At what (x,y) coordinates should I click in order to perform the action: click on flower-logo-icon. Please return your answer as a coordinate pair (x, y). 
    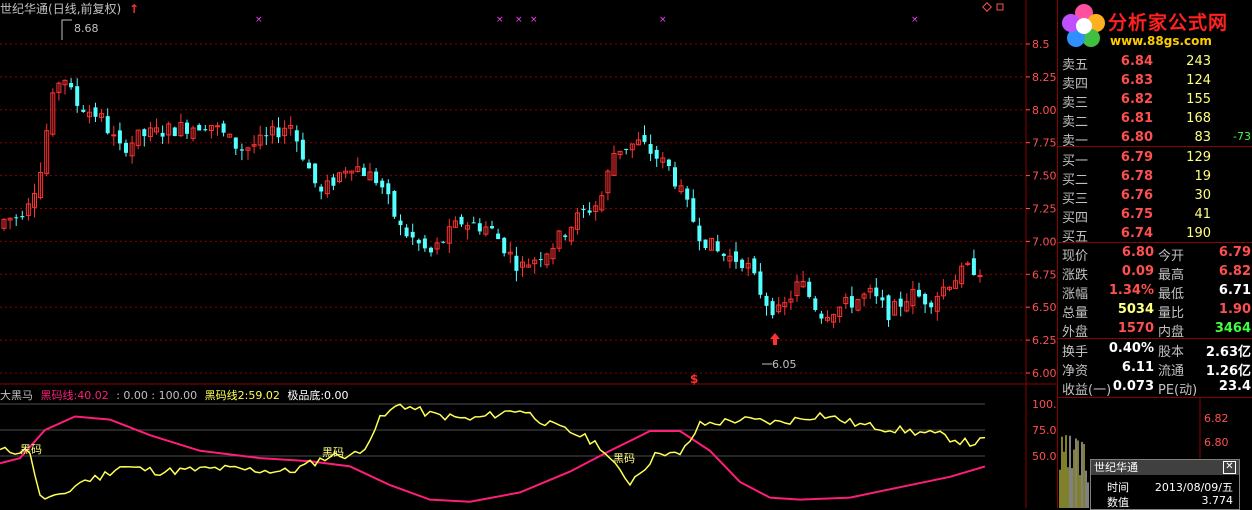
    Looking at the image, I should click on (1083, 25).